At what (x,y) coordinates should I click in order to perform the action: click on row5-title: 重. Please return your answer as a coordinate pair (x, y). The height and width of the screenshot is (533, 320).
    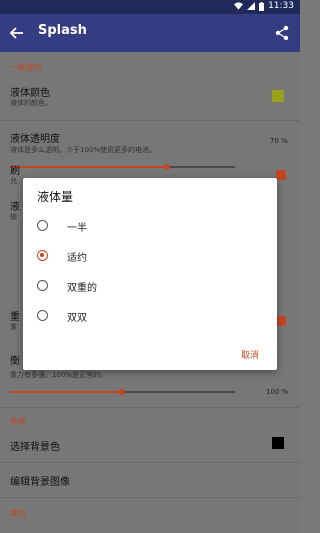
    Looking at the image, I should click on (15, 315).